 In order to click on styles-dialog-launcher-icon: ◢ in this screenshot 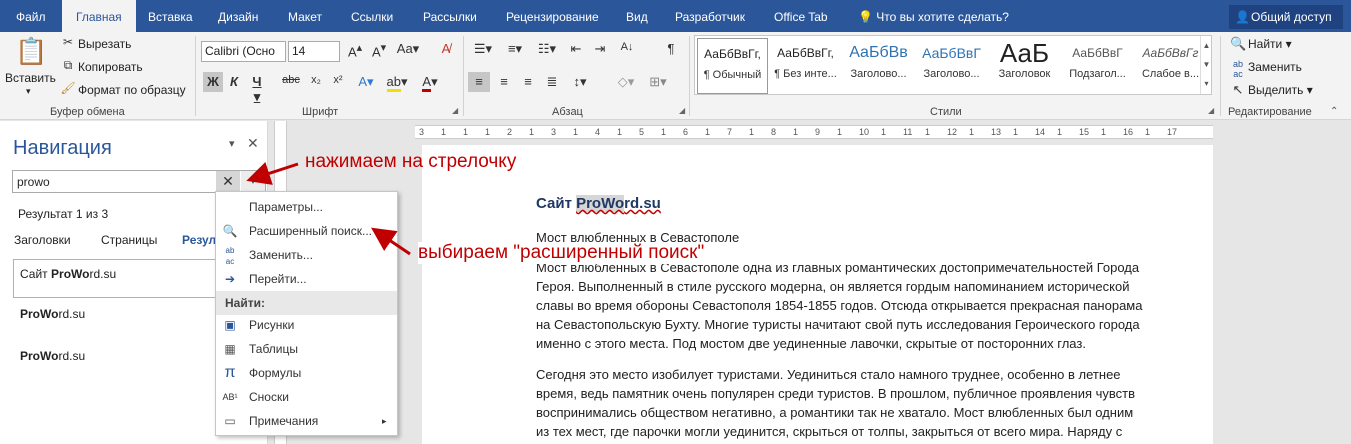, I will do `click(1211, 110)`.